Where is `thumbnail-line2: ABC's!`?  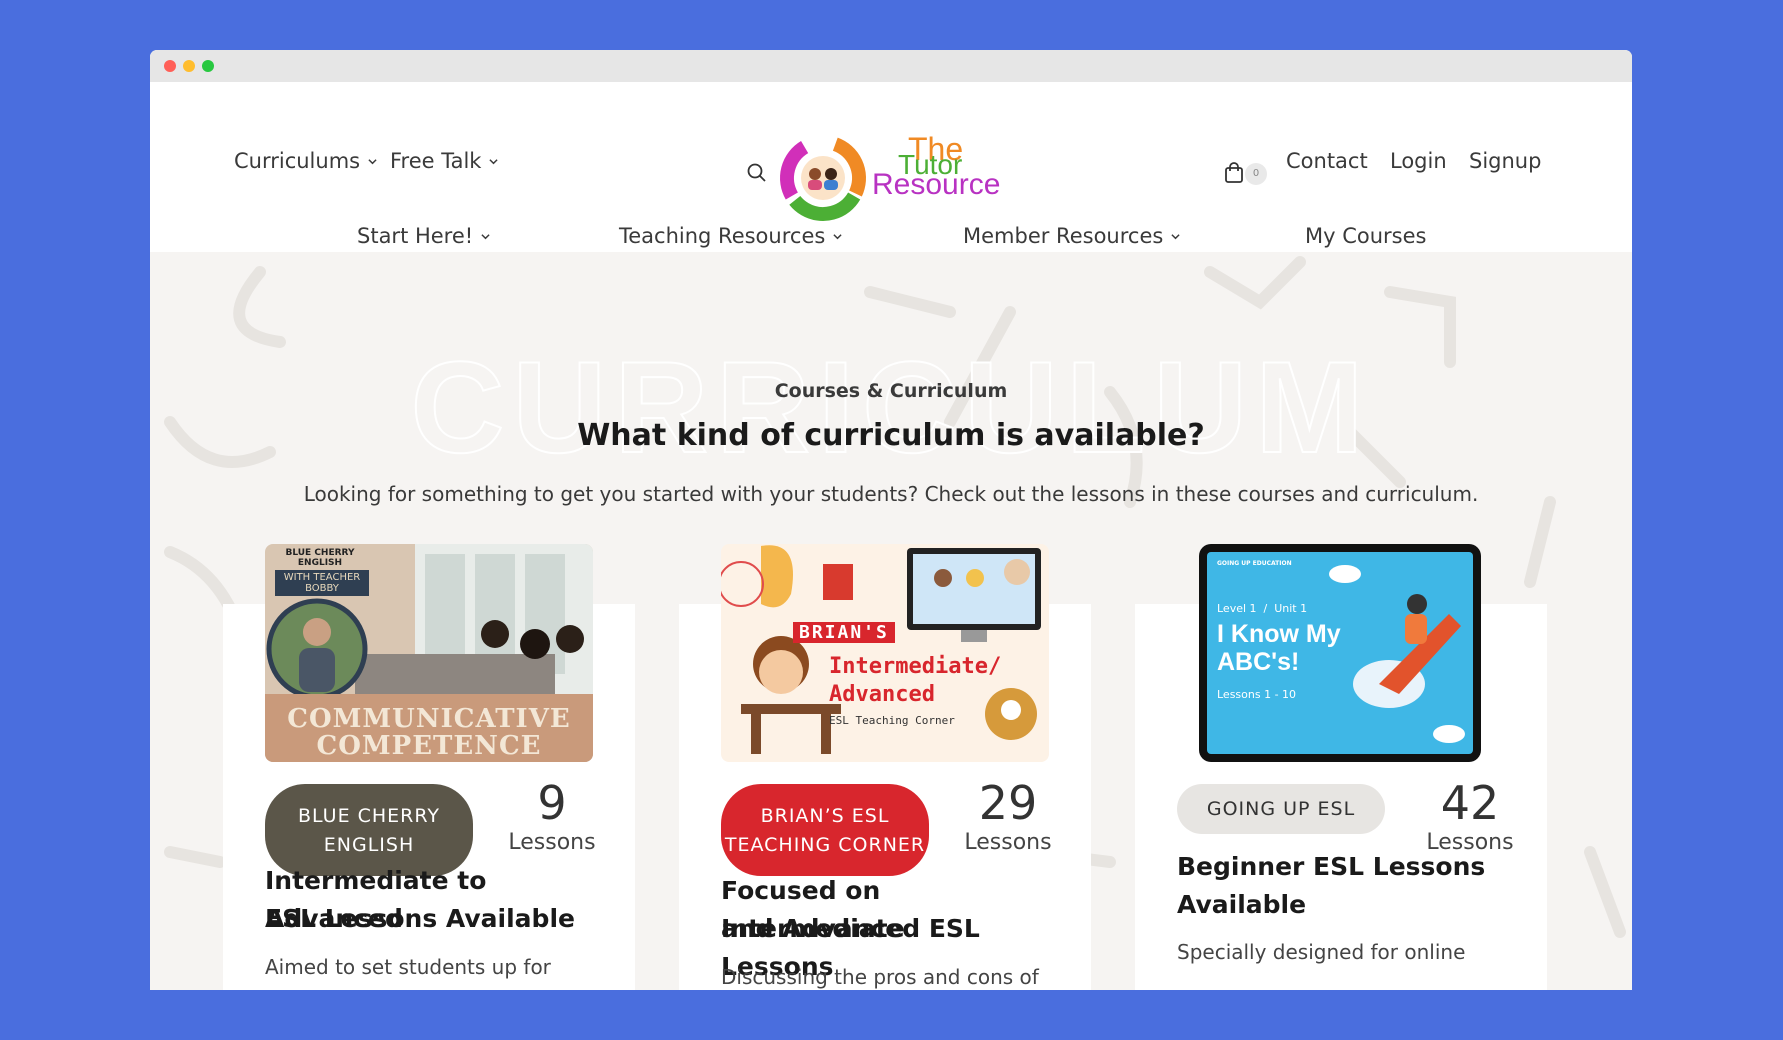 thumbnail-line2: ABC's! is located at coordinates (1258, 662).